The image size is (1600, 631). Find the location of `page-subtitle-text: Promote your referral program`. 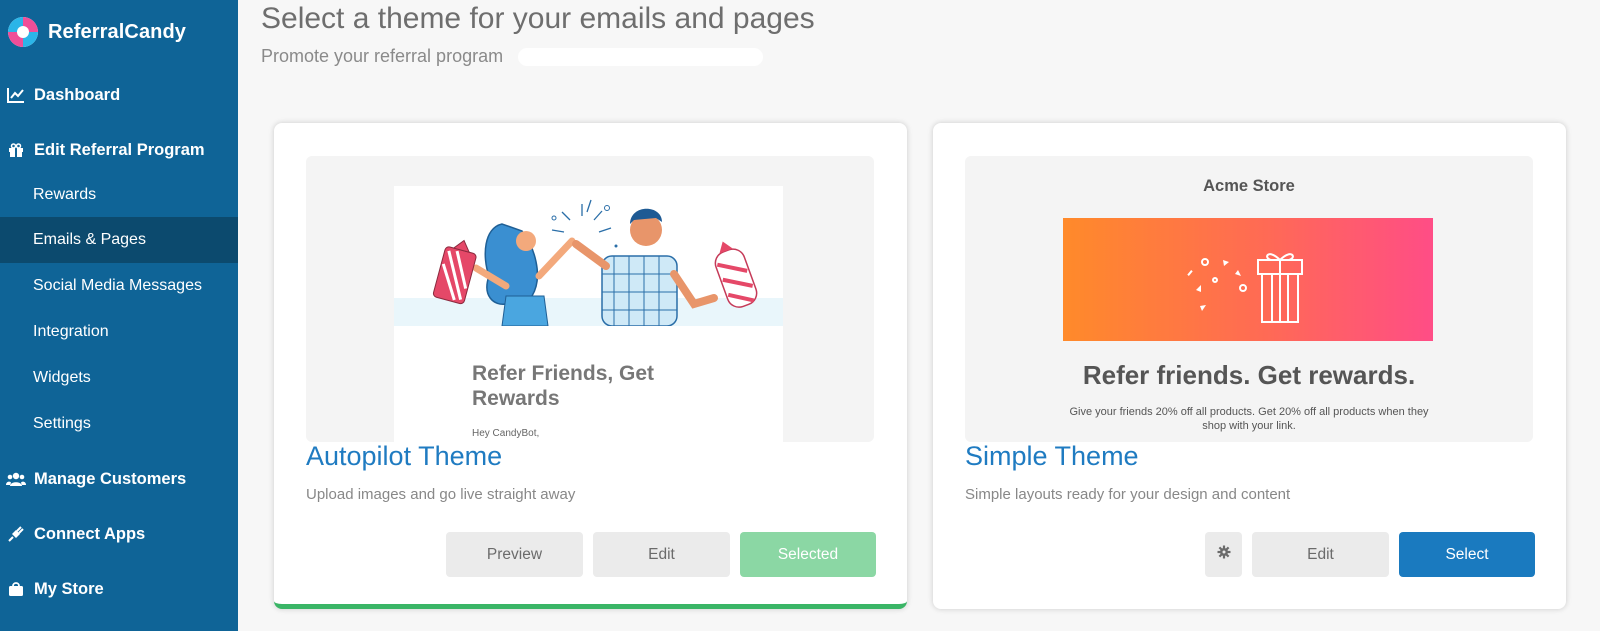

page-subtitle-text: Promote your referral program is located at coordinates (382, 56).